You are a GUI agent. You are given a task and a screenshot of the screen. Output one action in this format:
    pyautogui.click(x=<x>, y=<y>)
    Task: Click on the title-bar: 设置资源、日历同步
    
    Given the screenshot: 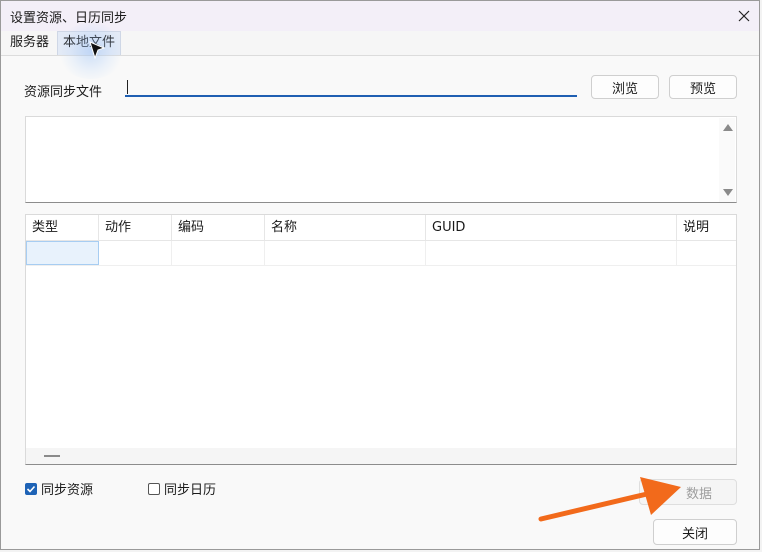 What is the action you would take?
    pyautogui.click(x=380, y=16)
    